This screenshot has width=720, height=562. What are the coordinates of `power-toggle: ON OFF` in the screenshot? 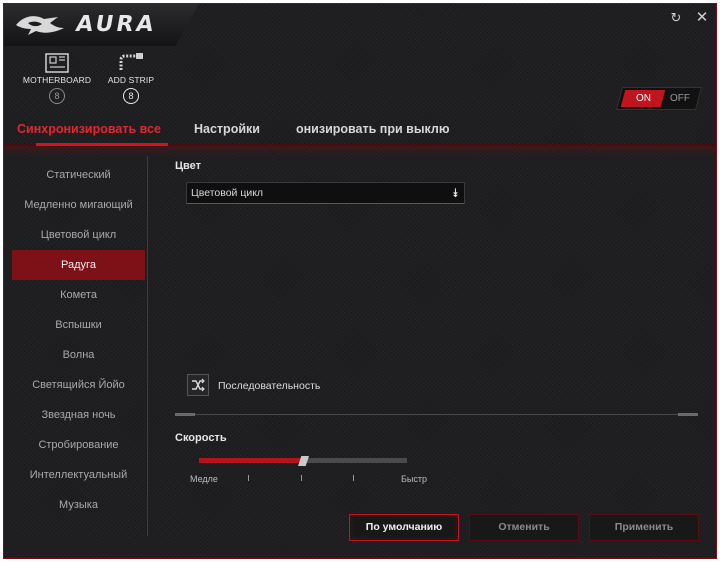 It's located at (659, 98).